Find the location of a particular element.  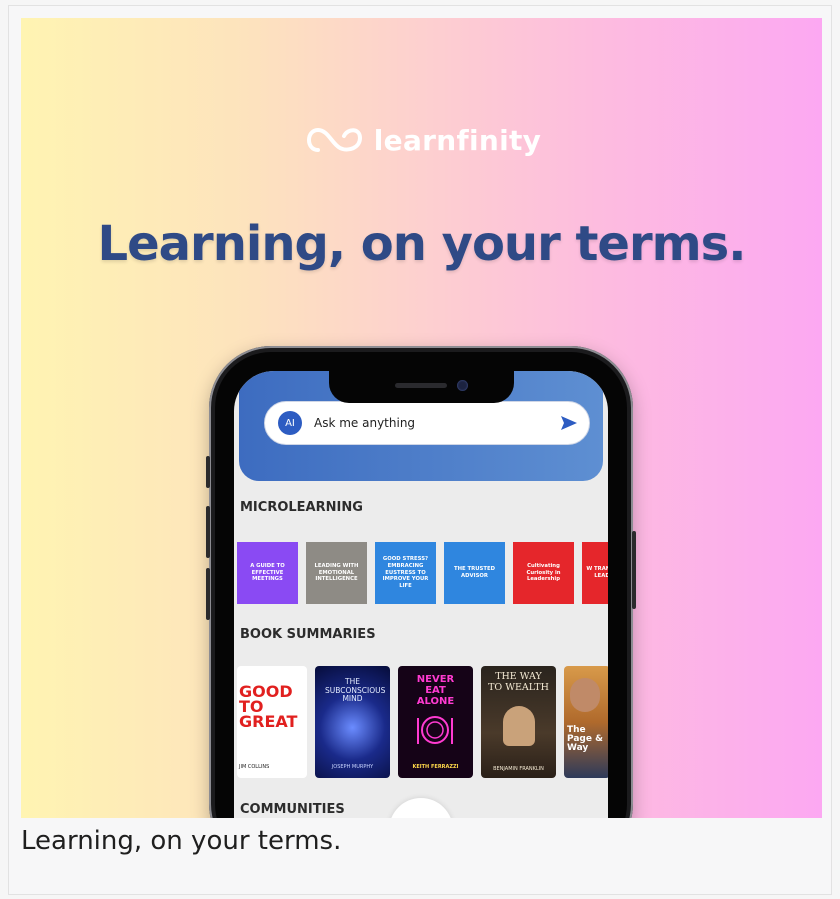

phone-speaker is located at coordinates (421, 385).